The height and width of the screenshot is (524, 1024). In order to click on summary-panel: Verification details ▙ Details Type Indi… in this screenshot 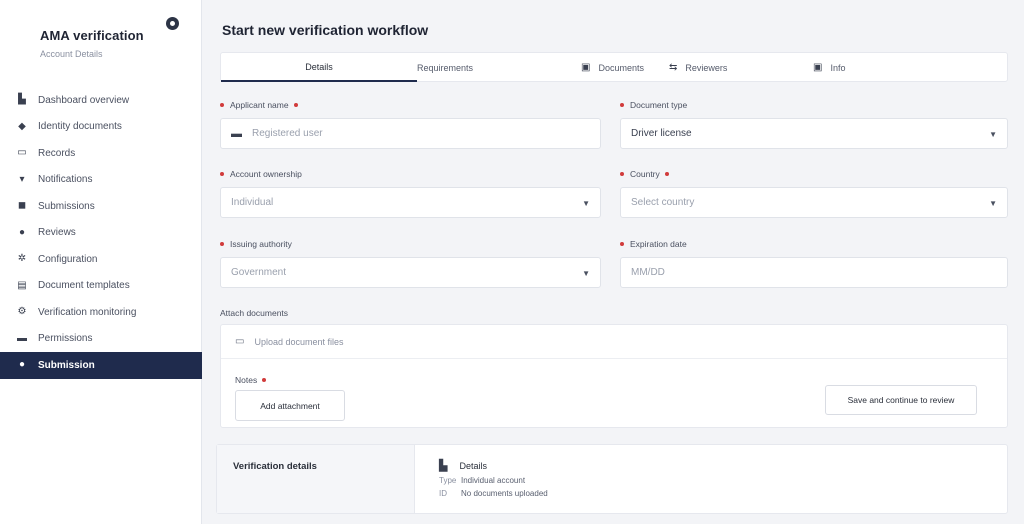, I will do `click(612, 479)`.